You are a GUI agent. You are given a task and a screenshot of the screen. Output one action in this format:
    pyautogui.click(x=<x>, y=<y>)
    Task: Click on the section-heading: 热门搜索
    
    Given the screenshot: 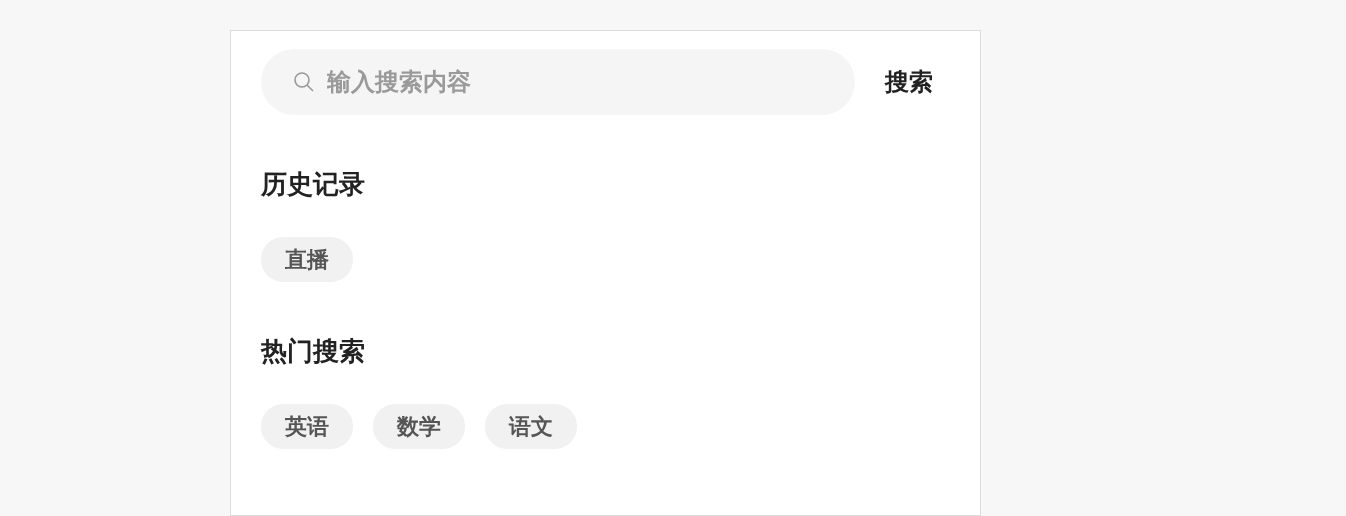 What is the action you would take?
    pyautogui.click(x=313, y=352)
    